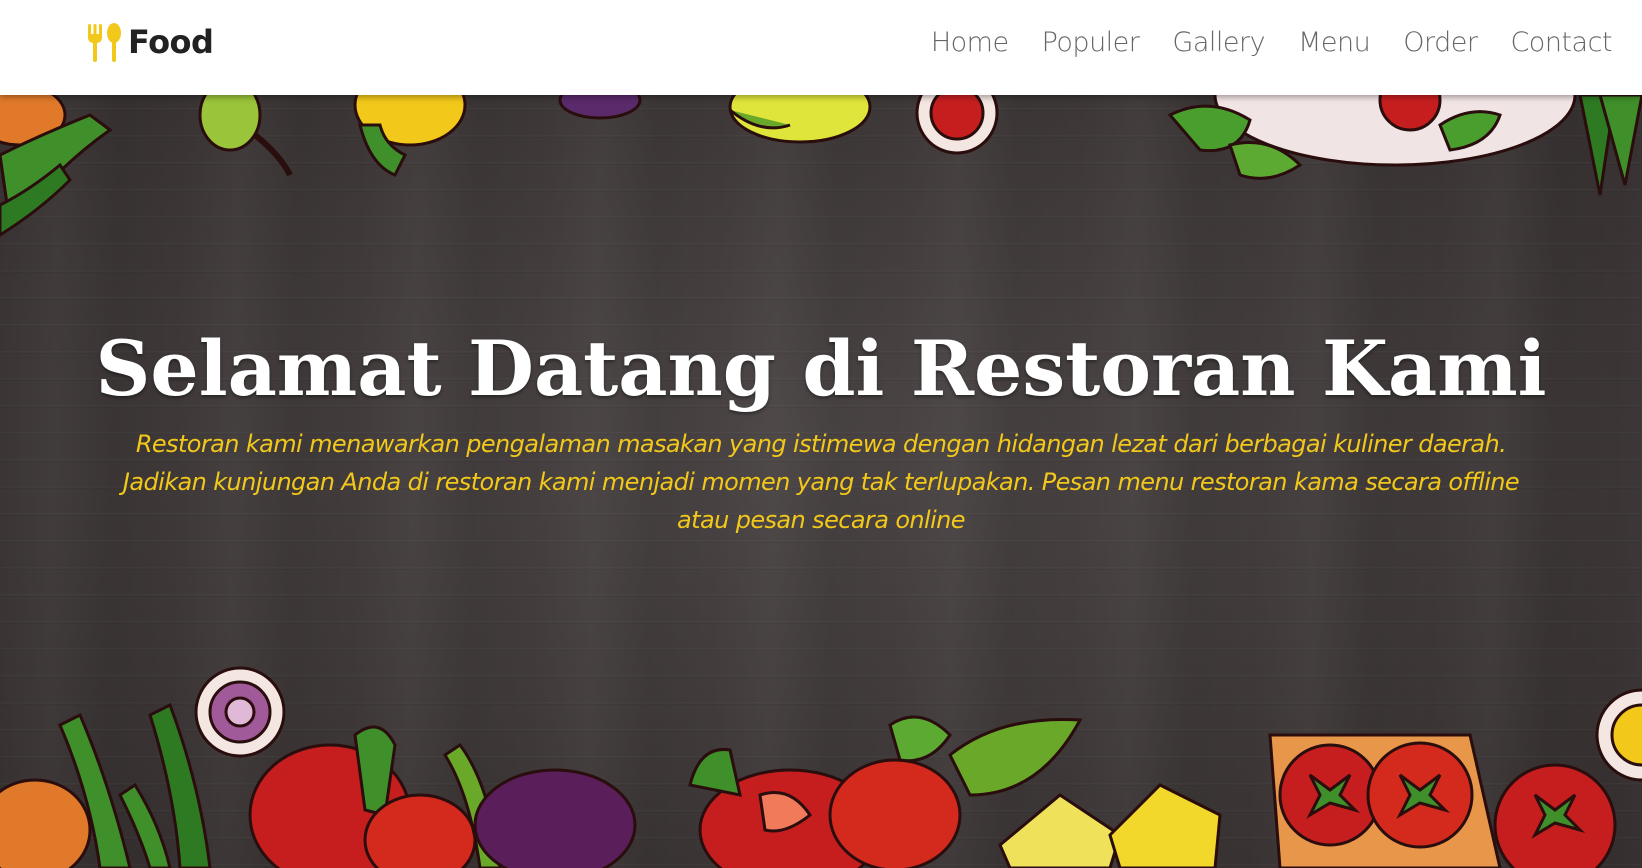 This screenshot has width=1642, height=868. What do you see at coordinates (1334, 43) in the screenshot?
I see `nav-link-menu: Menu` at bounding box center [1334, 43].